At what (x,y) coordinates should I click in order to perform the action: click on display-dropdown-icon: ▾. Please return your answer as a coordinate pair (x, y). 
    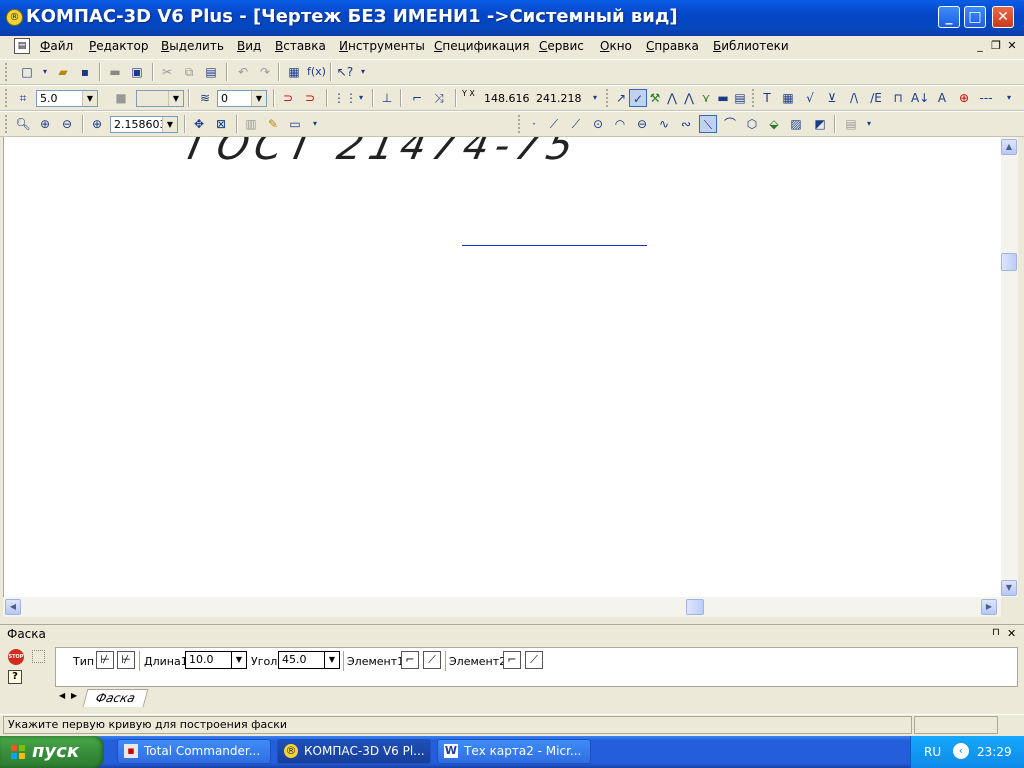
    Looking at the image, I should click on (315, 124).